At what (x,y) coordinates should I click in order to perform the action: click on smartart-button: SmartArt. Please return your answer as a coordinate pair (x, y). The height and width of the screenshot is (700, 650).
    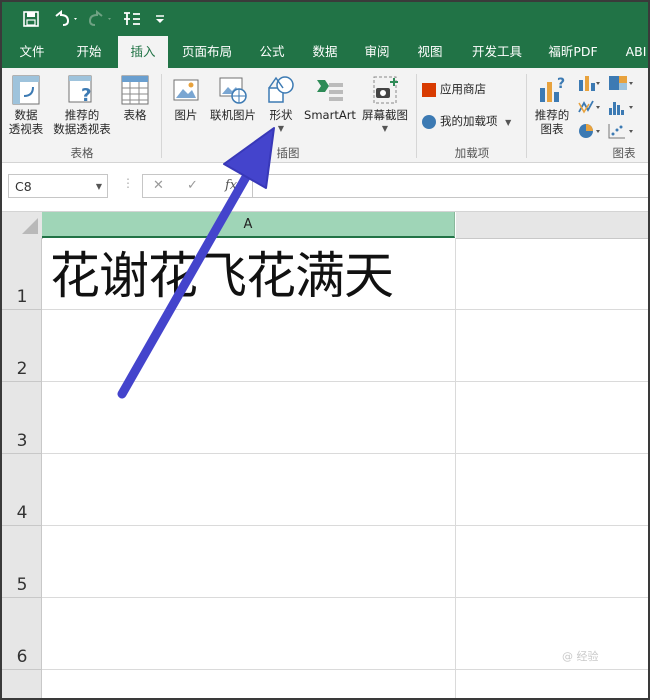
    Looking at the image, I should click on (330, 98).